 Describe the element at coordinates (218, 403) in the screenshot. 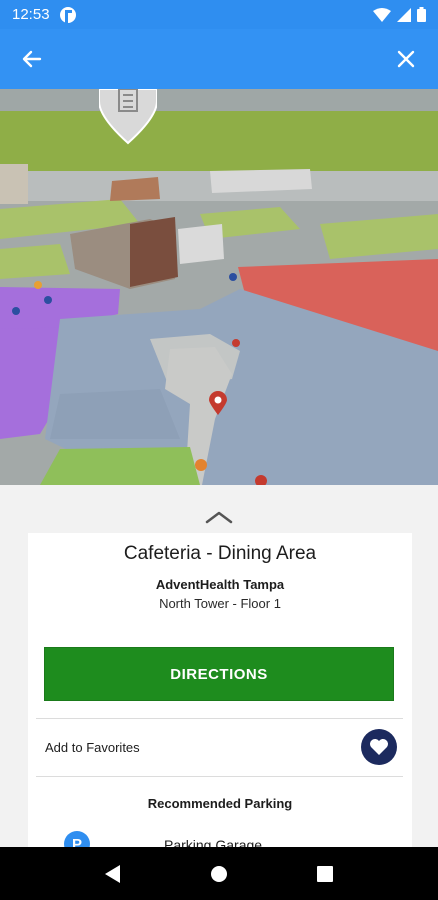

I see `location-pin-icon` at that location.